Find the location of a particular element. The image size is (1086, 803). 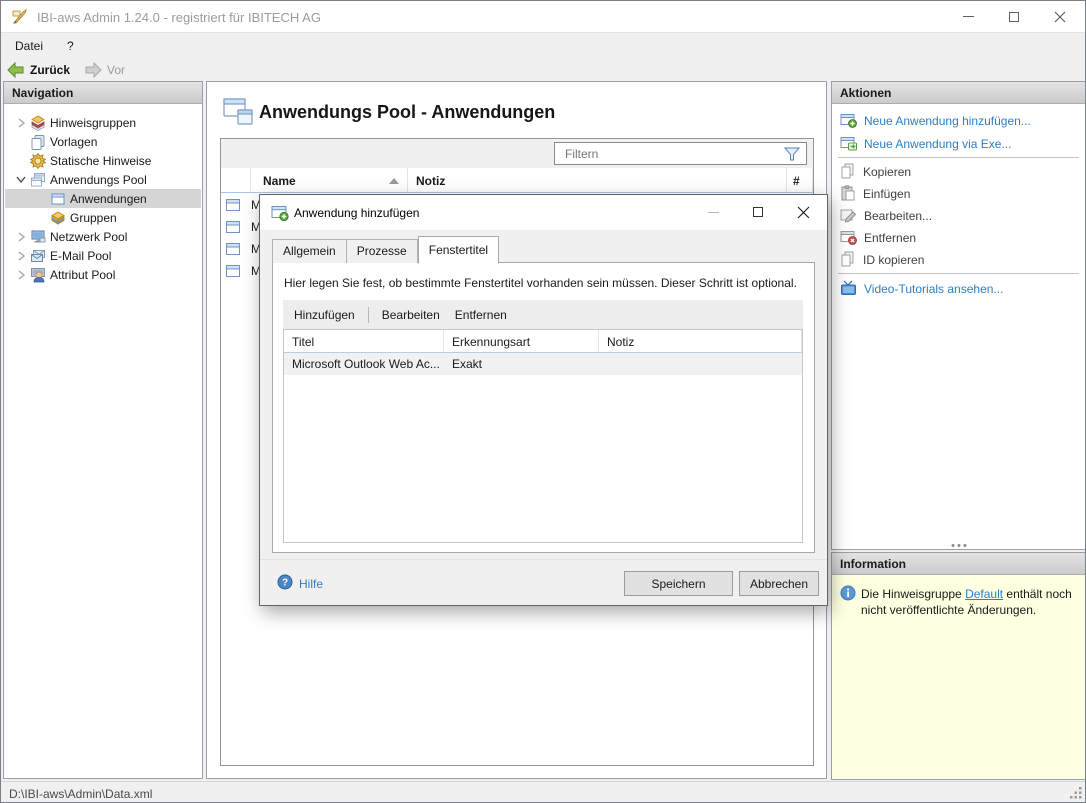

default-group-link: Default is located at coordinates (984, 594).